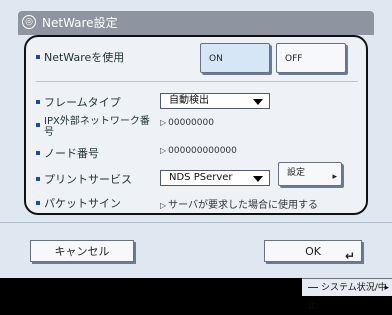 This screenshot has height=315, width=392. I want to click on ipx-value: 00000000, so click(191, 123).